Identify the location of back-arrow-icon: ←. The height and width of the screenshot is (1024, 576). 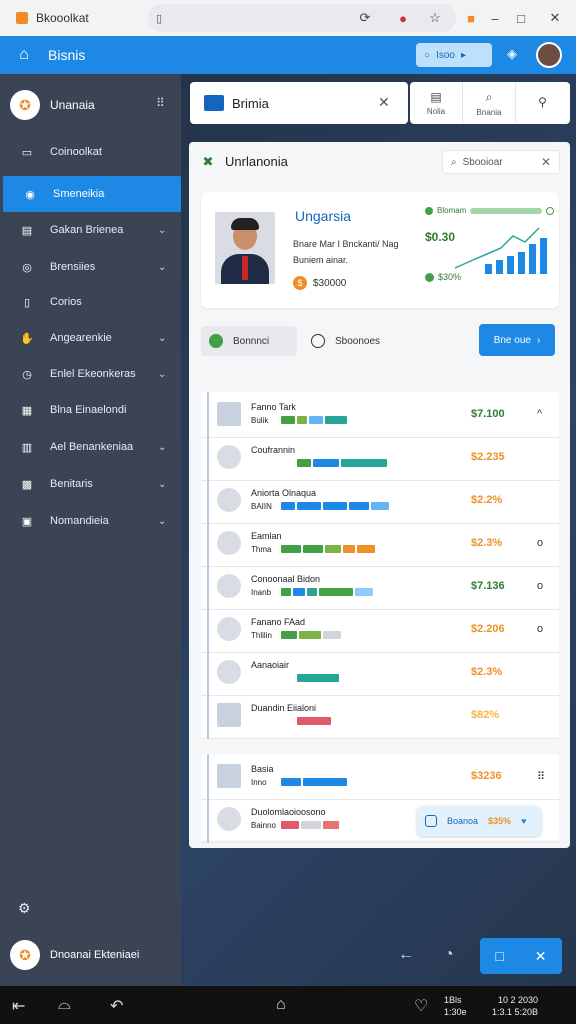
(406, 955).